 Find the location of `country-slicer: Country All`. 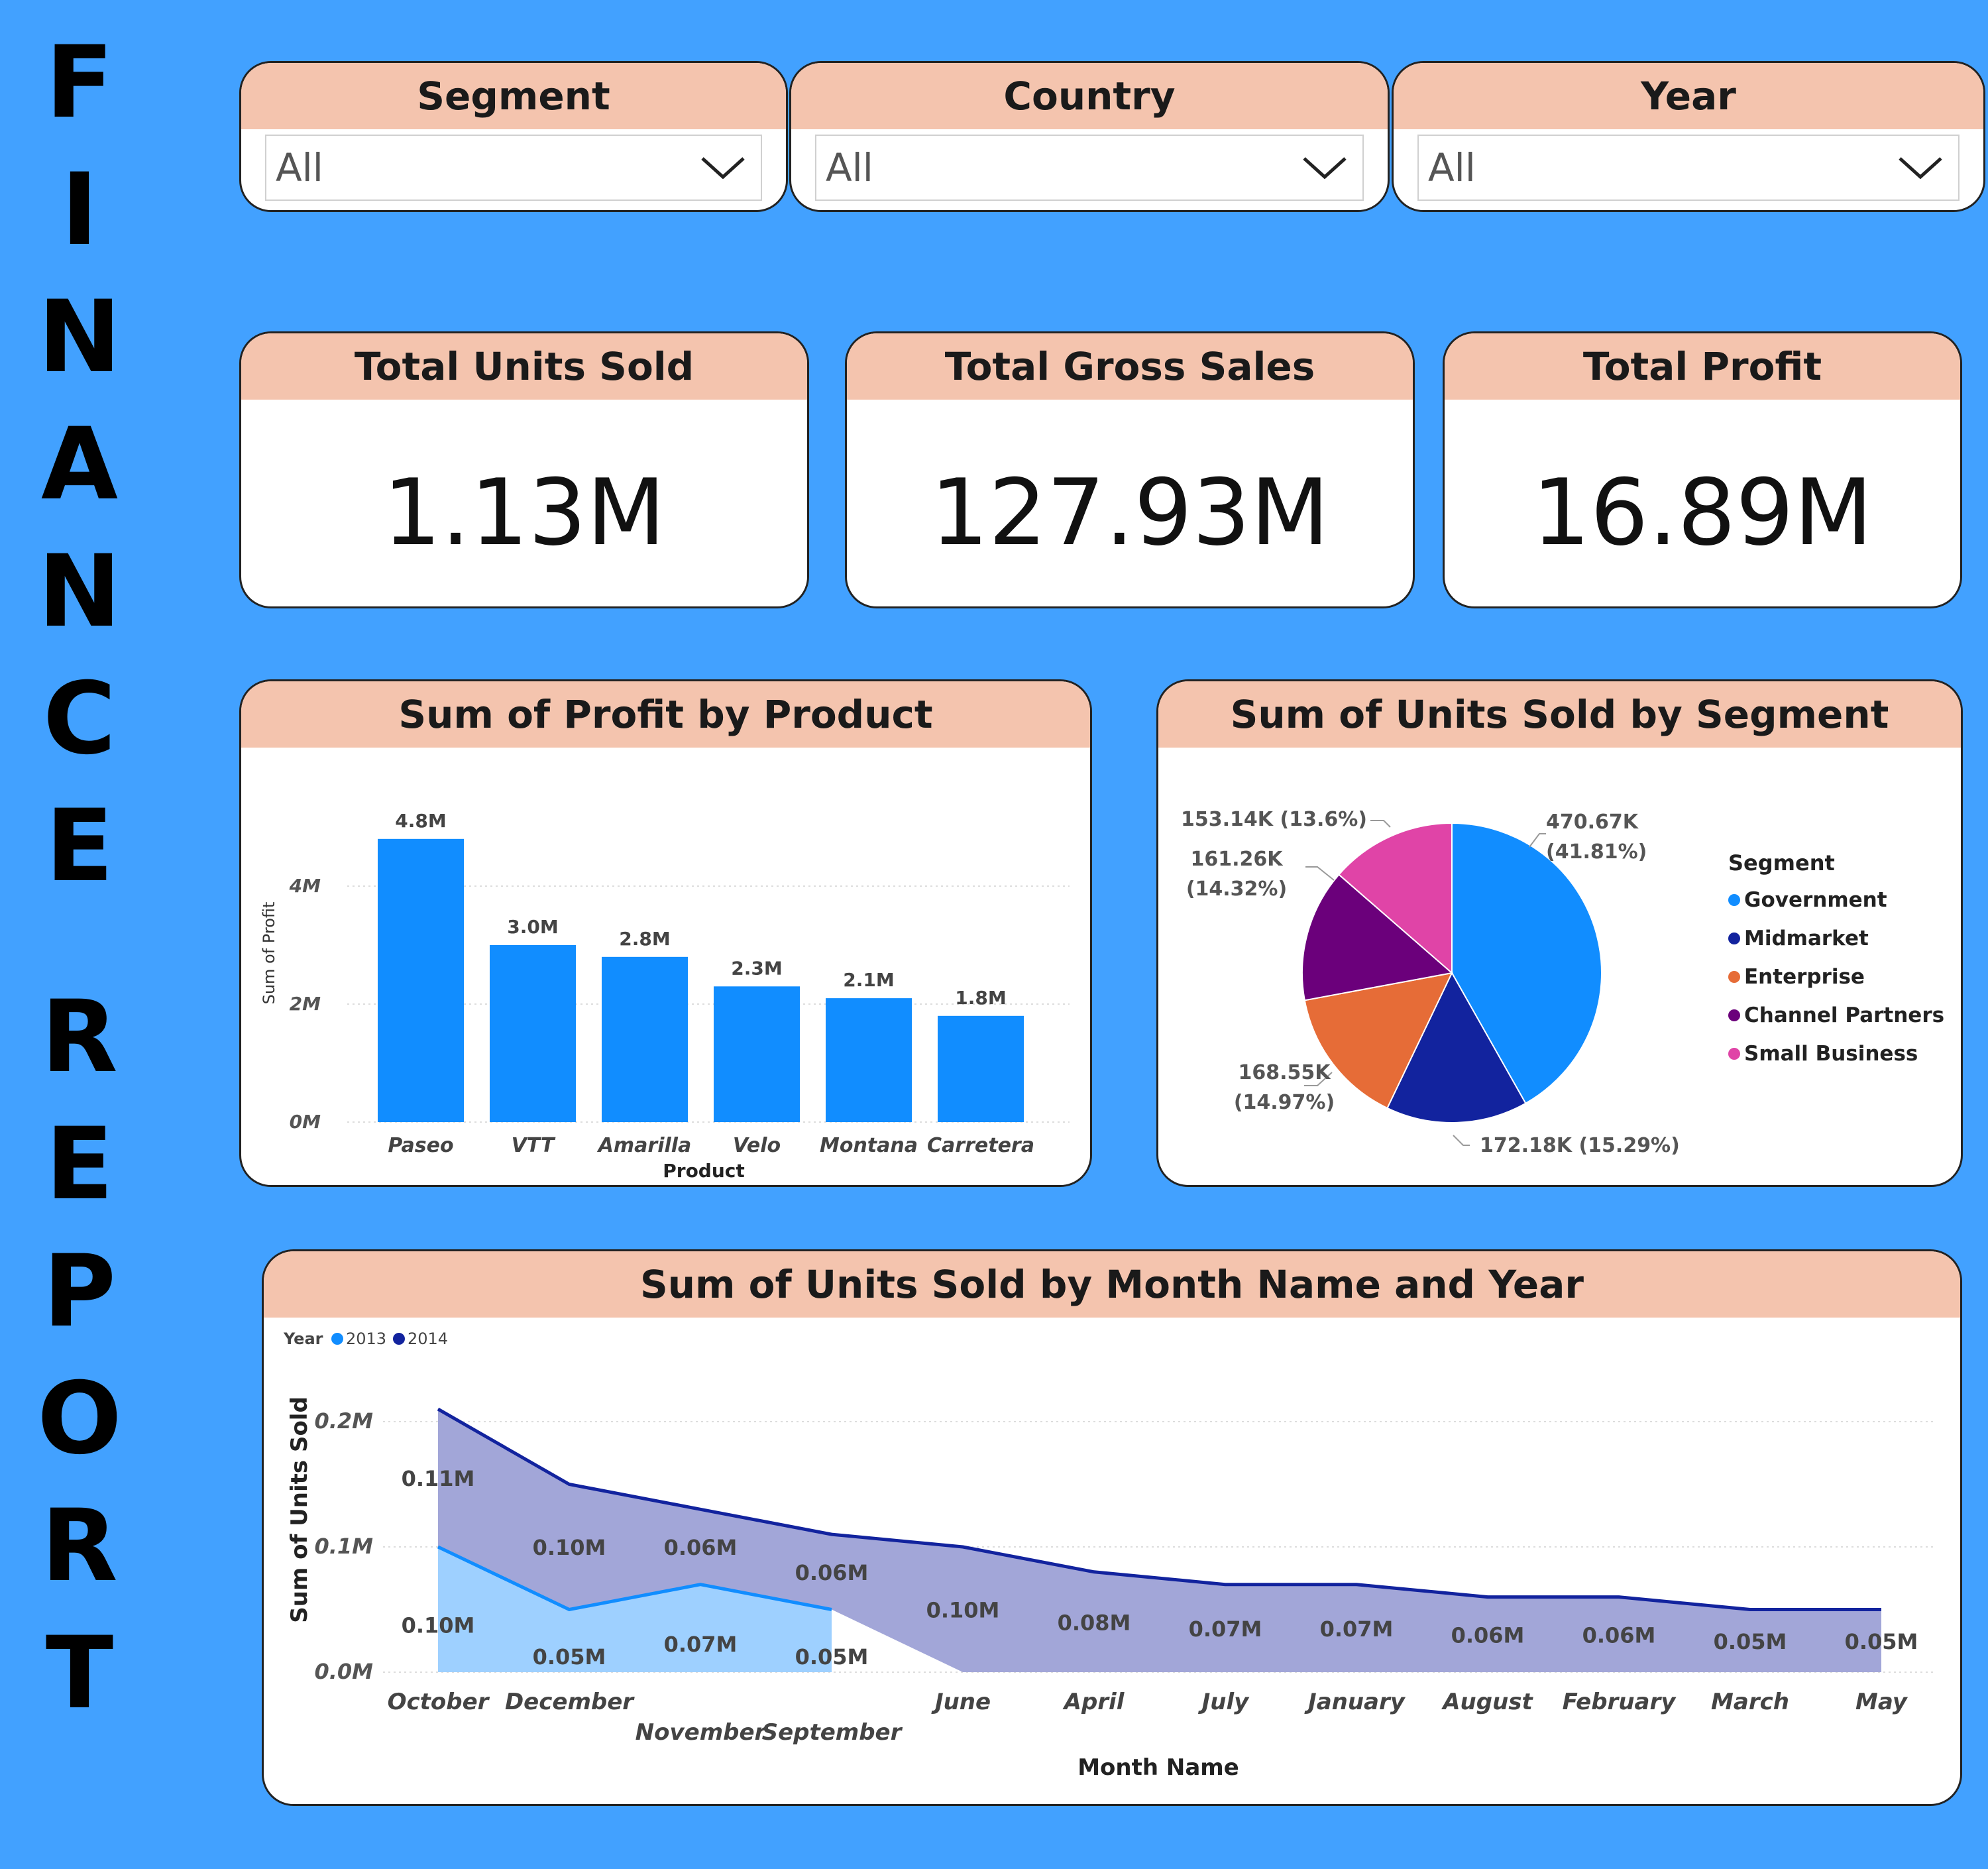

country-slicer: Country All is located at coordinates (1089, 136).